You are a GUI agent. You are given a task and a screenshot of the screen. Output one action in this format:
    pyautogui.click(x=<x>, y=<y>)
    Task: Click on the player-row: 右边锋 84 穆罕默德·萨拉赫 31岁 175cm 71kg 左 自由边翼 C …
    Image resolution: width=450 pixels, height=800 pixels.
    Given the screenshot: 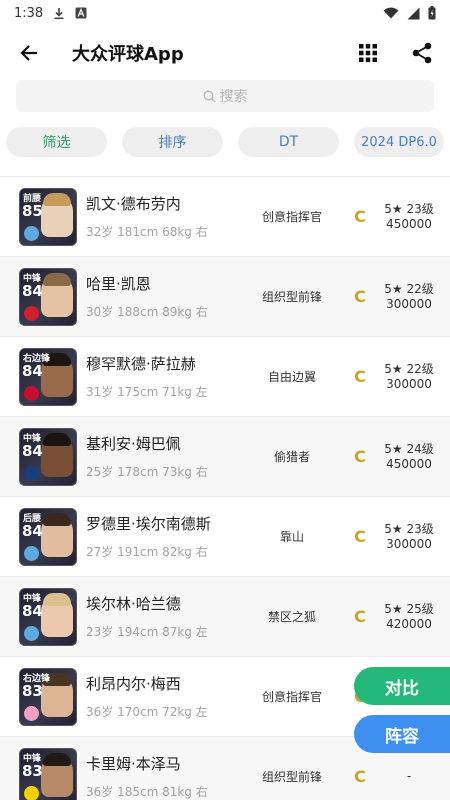 What is the action you would take?
    pyautogui.click(x=225, y=376)
    